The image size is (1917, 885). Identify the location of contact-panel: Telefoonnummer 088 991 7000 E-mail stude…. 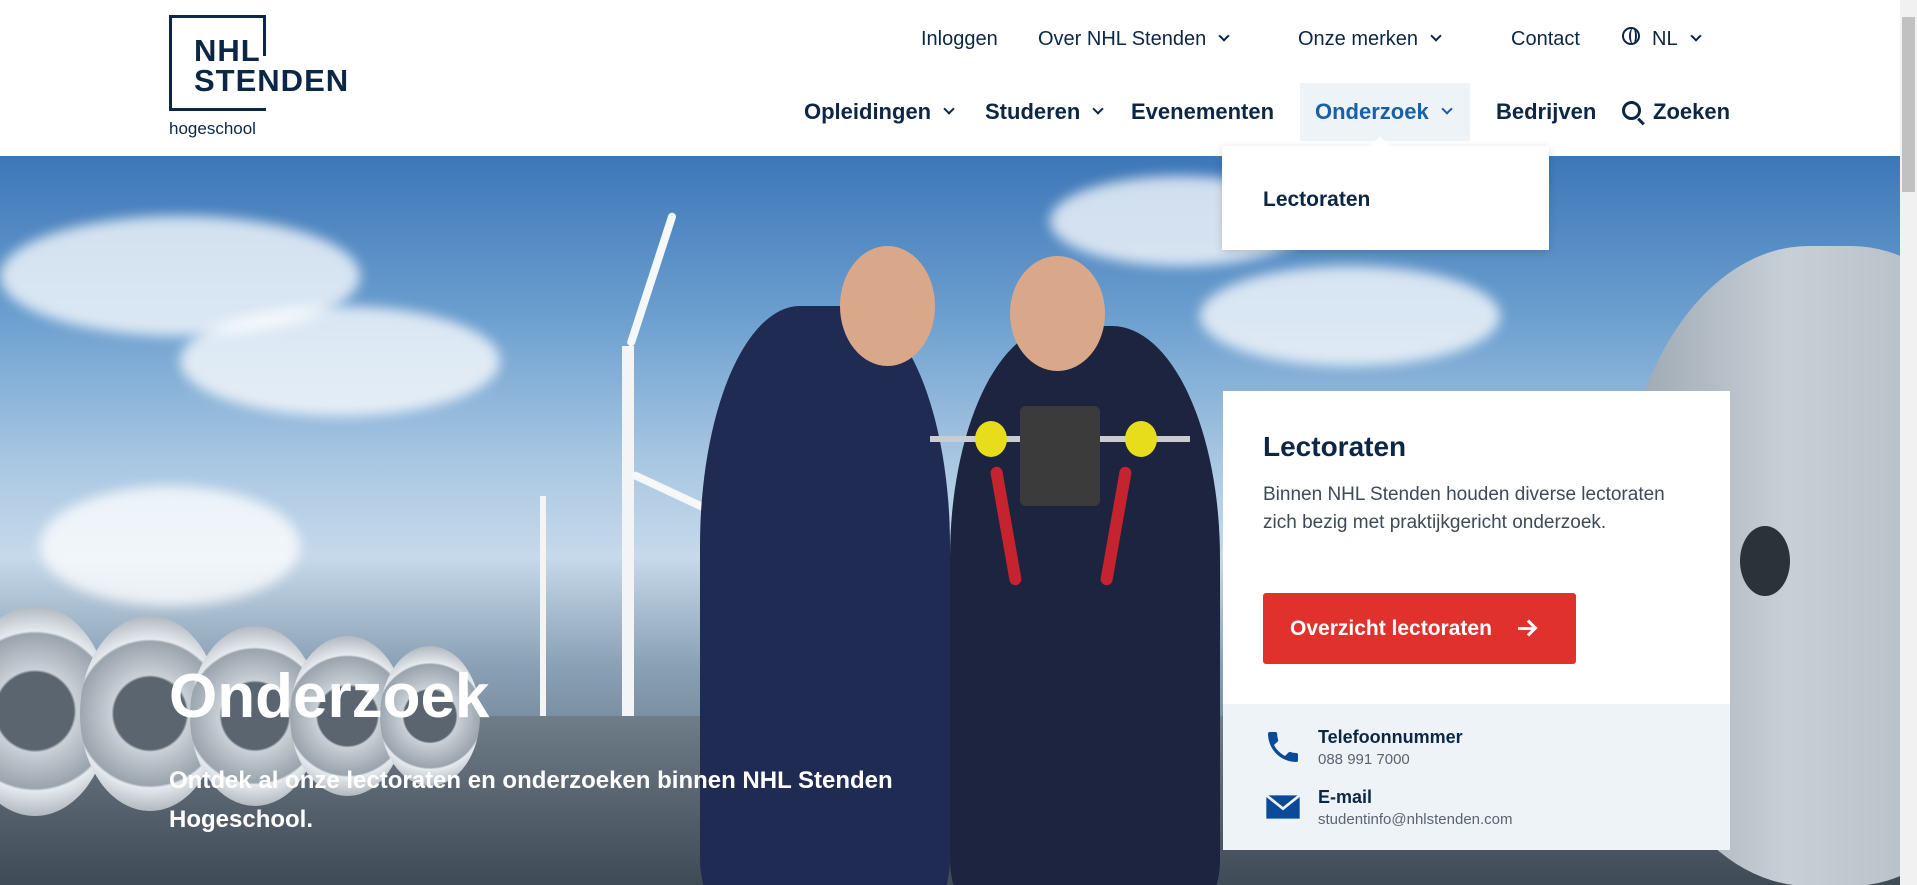
(1476, 777).